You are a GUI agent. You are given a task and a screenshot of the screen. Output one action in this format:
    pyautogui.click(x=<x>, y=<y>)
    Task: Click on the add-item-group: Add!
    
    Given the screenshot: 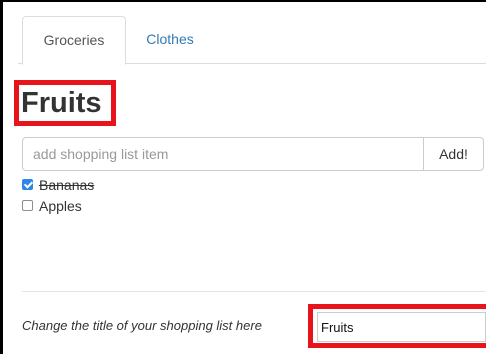 What is the action you would take?
    pyautogui.click(x=253, y=154)
    